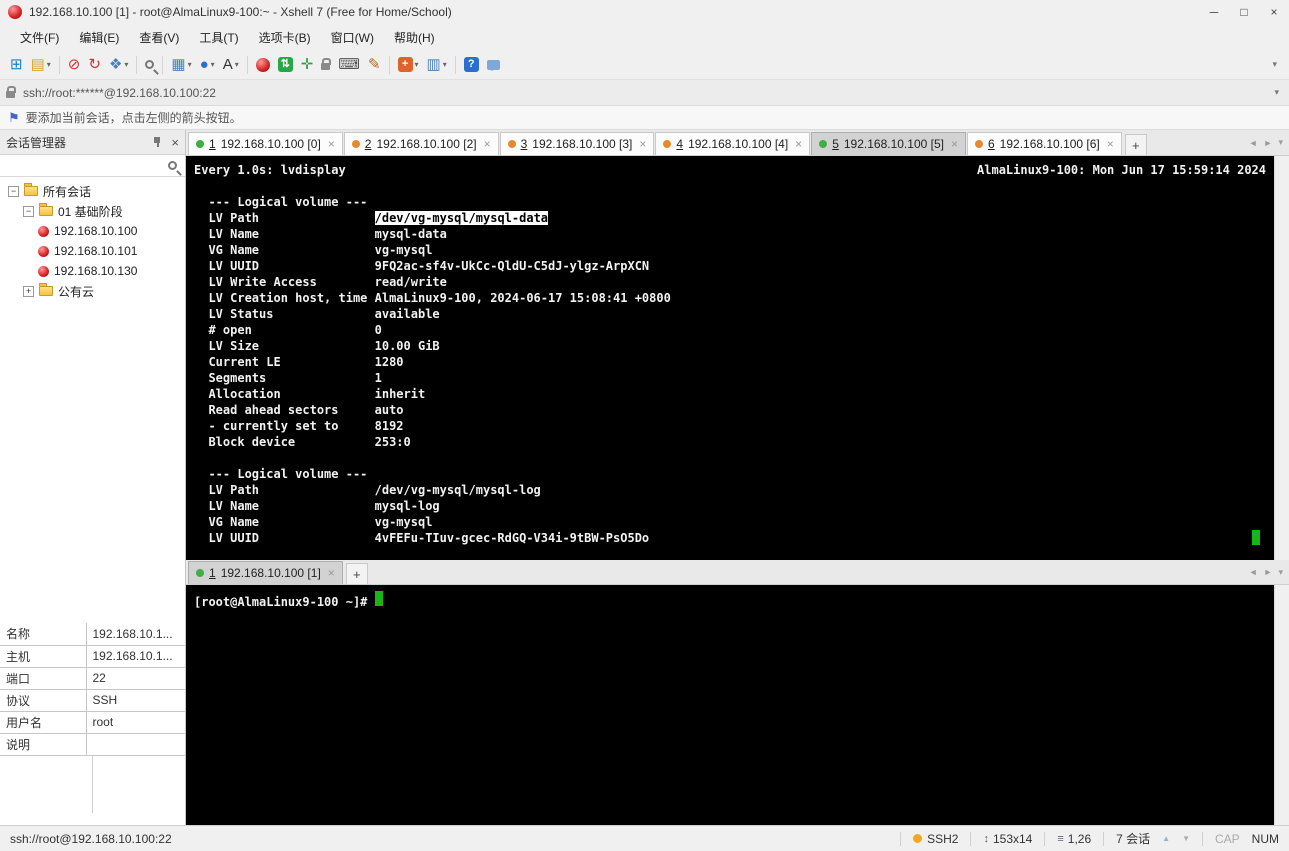 The image size is (1289, 851). I want to click on menu-item-edit: 编辑(E), so click(99, 37).